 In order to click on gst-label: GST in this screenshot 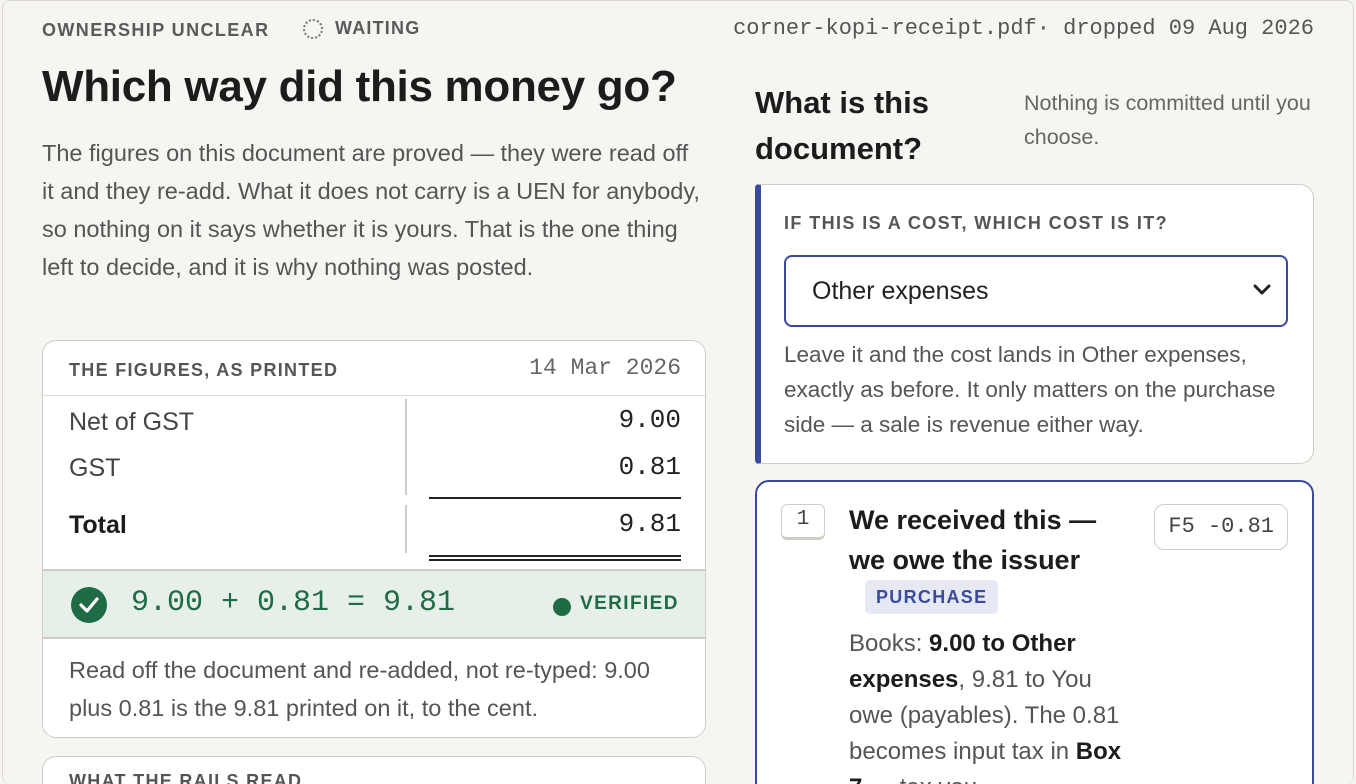, I will do `click(95, 468)`.